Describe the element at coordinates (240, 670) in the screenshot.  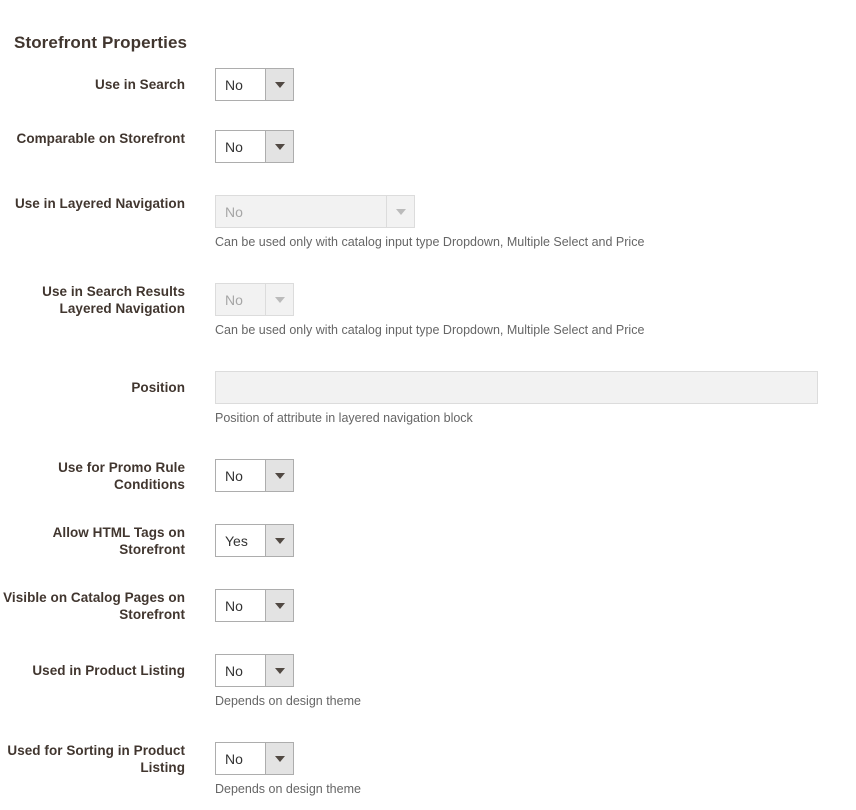
I see `select-value-used-in-product-listing: No` at that location.